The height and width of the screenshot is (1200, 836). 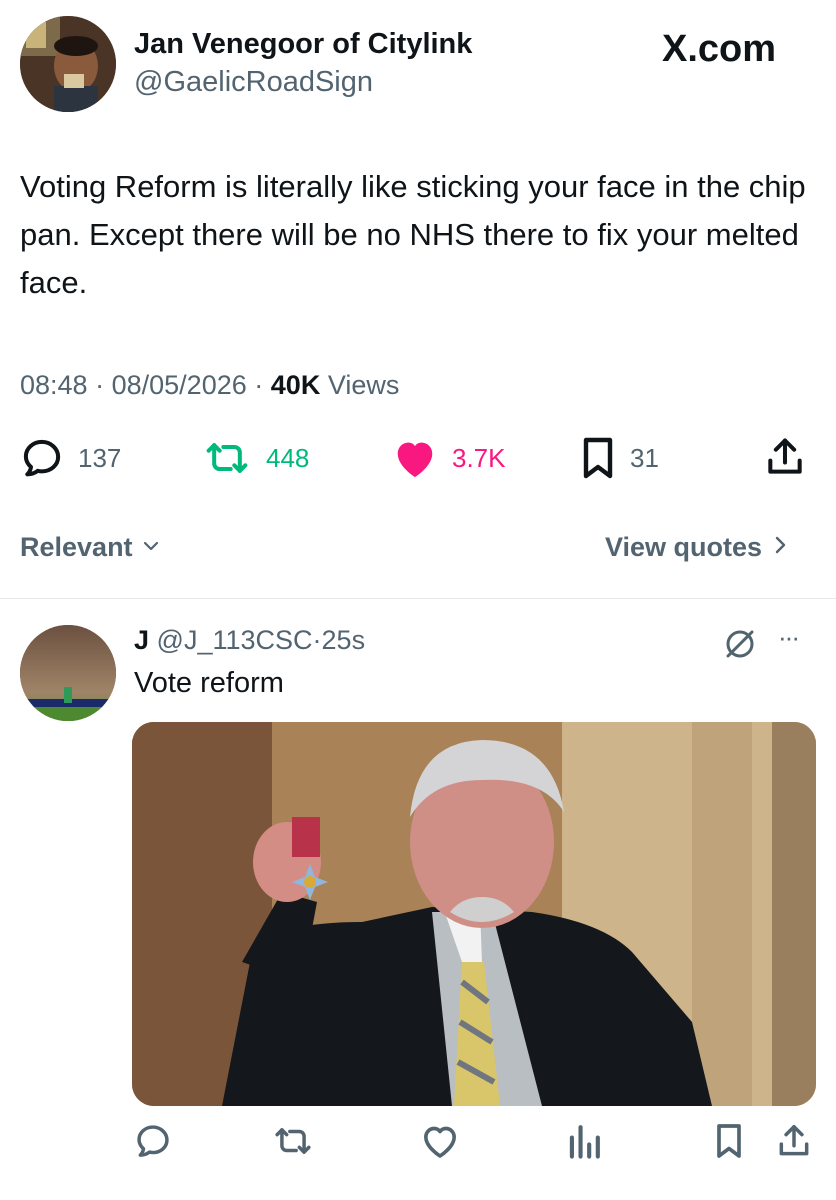 I want to click on section-divider, so click(x=418, y=598).